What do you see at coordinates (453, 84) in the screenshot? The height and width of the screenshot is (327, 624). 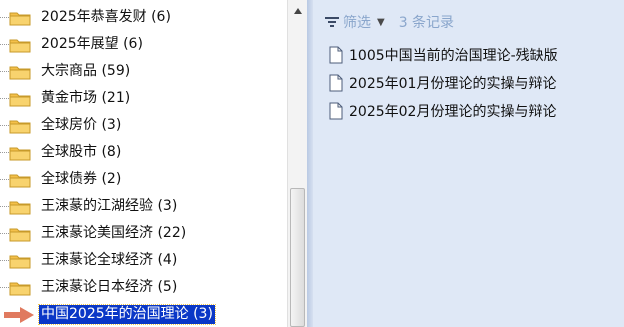 I see `document-title: 2025年01月份理论的实操与辩论` at bounding box center [453, 84].